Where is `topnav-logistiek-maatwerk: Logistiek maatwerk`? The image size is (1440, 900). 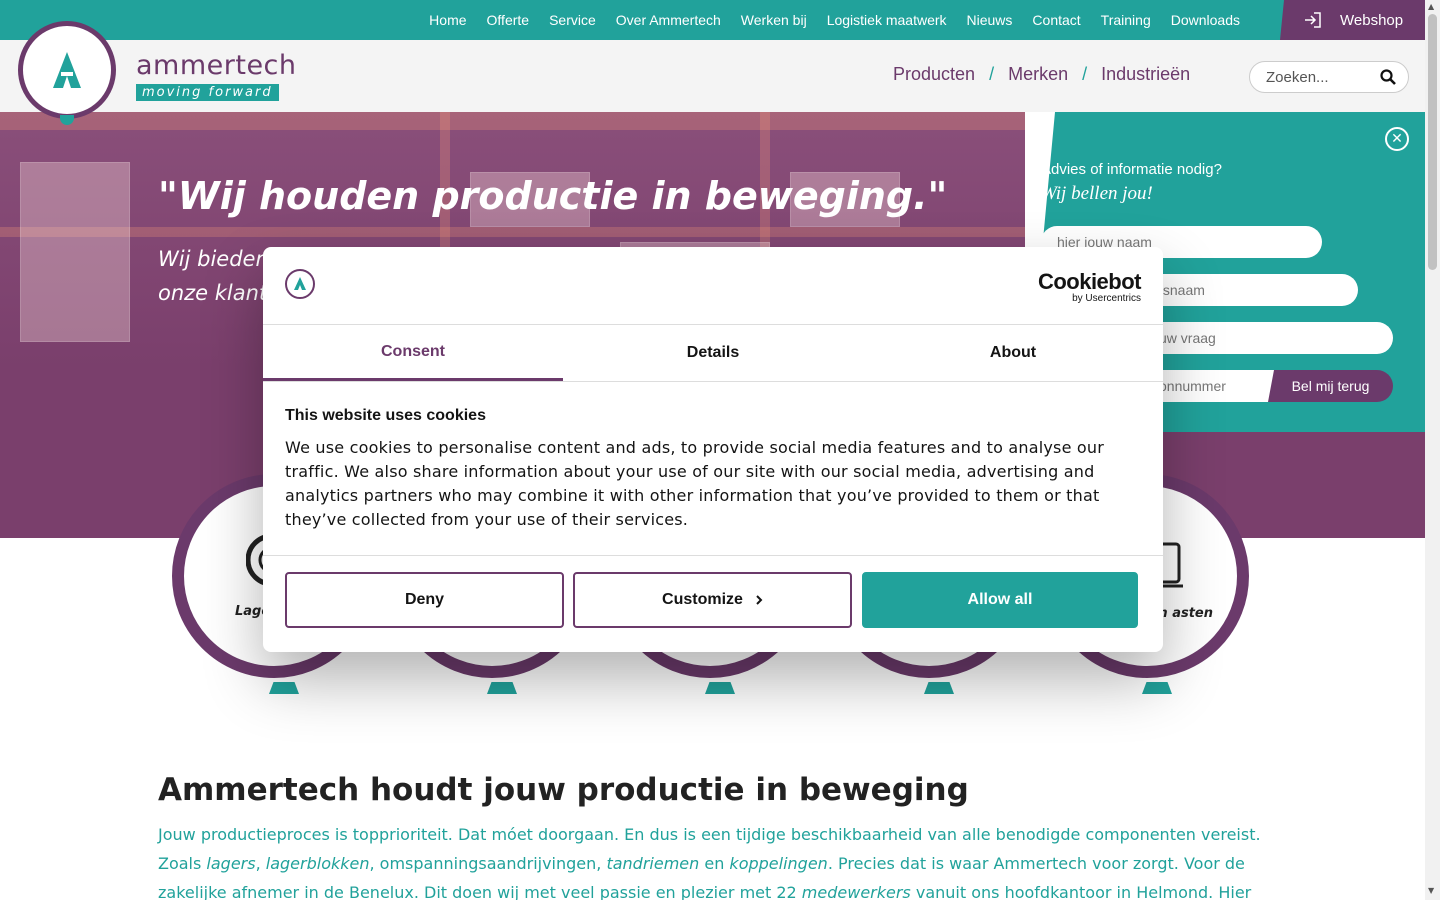
topnav-logistiek-maatwerk: Logistiek maatwerk is located at coordinates (887, 20).